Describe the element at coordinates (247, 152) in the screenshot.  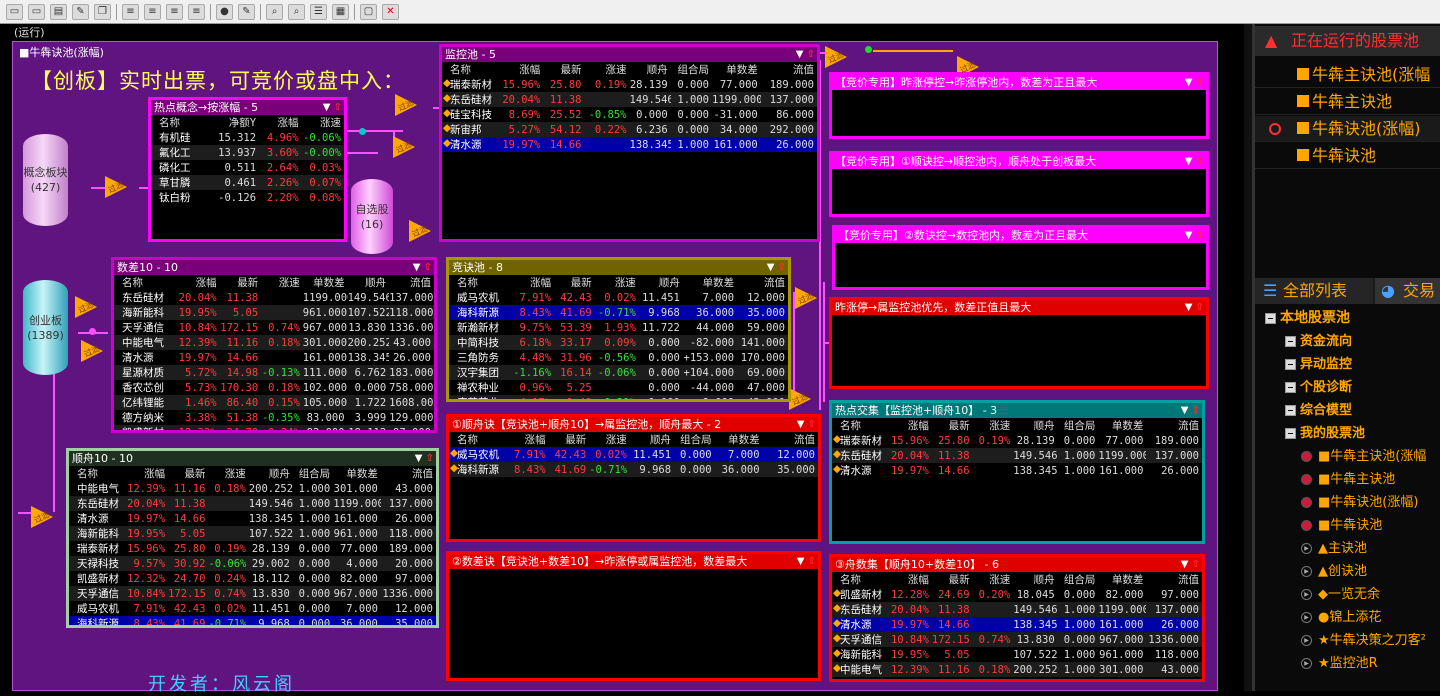
I see `table-row: 氟化工 13.937 3.60% -0.00%` at that location.